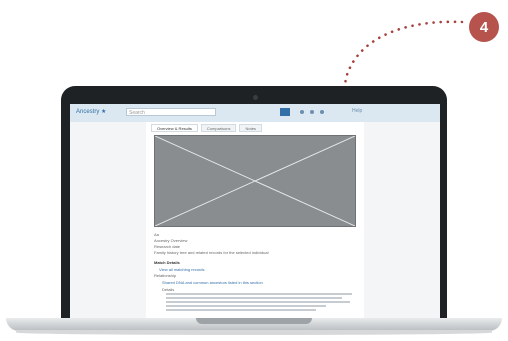  Describe the element at coordinates (171, 112) in the screenshot. I see `search-input: Search` at that location.